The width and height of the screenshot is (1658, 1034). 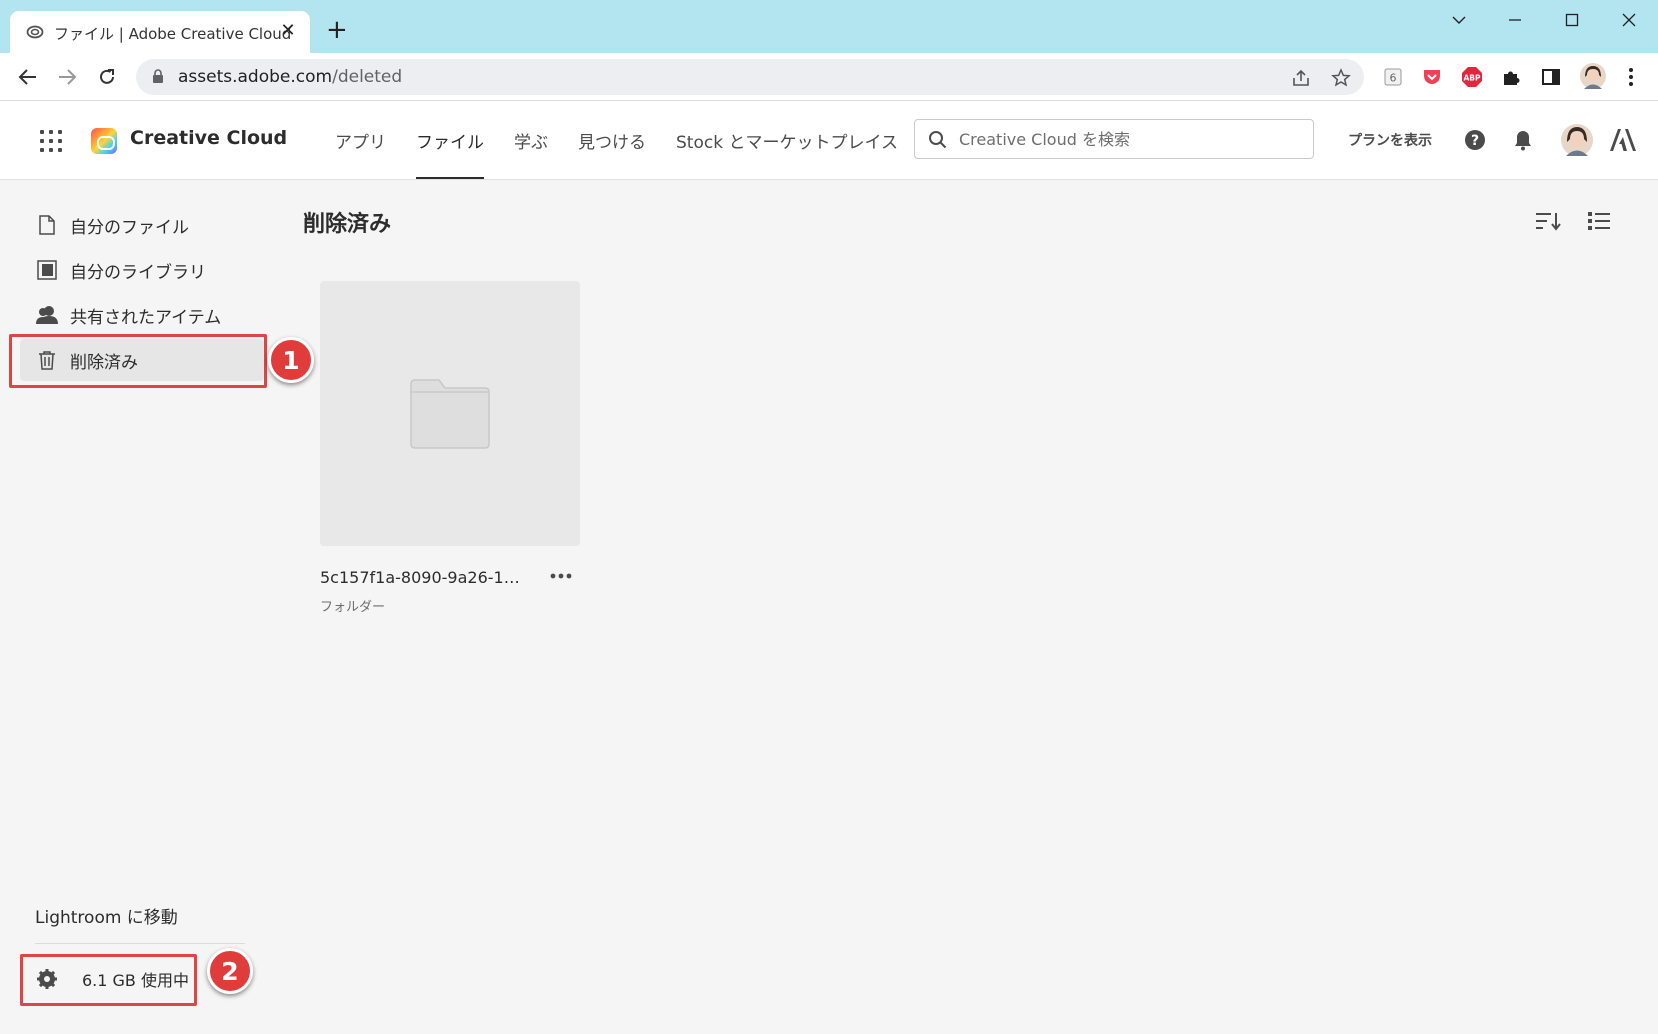 I want to click on lock-icon, so click(x=158, y=76).